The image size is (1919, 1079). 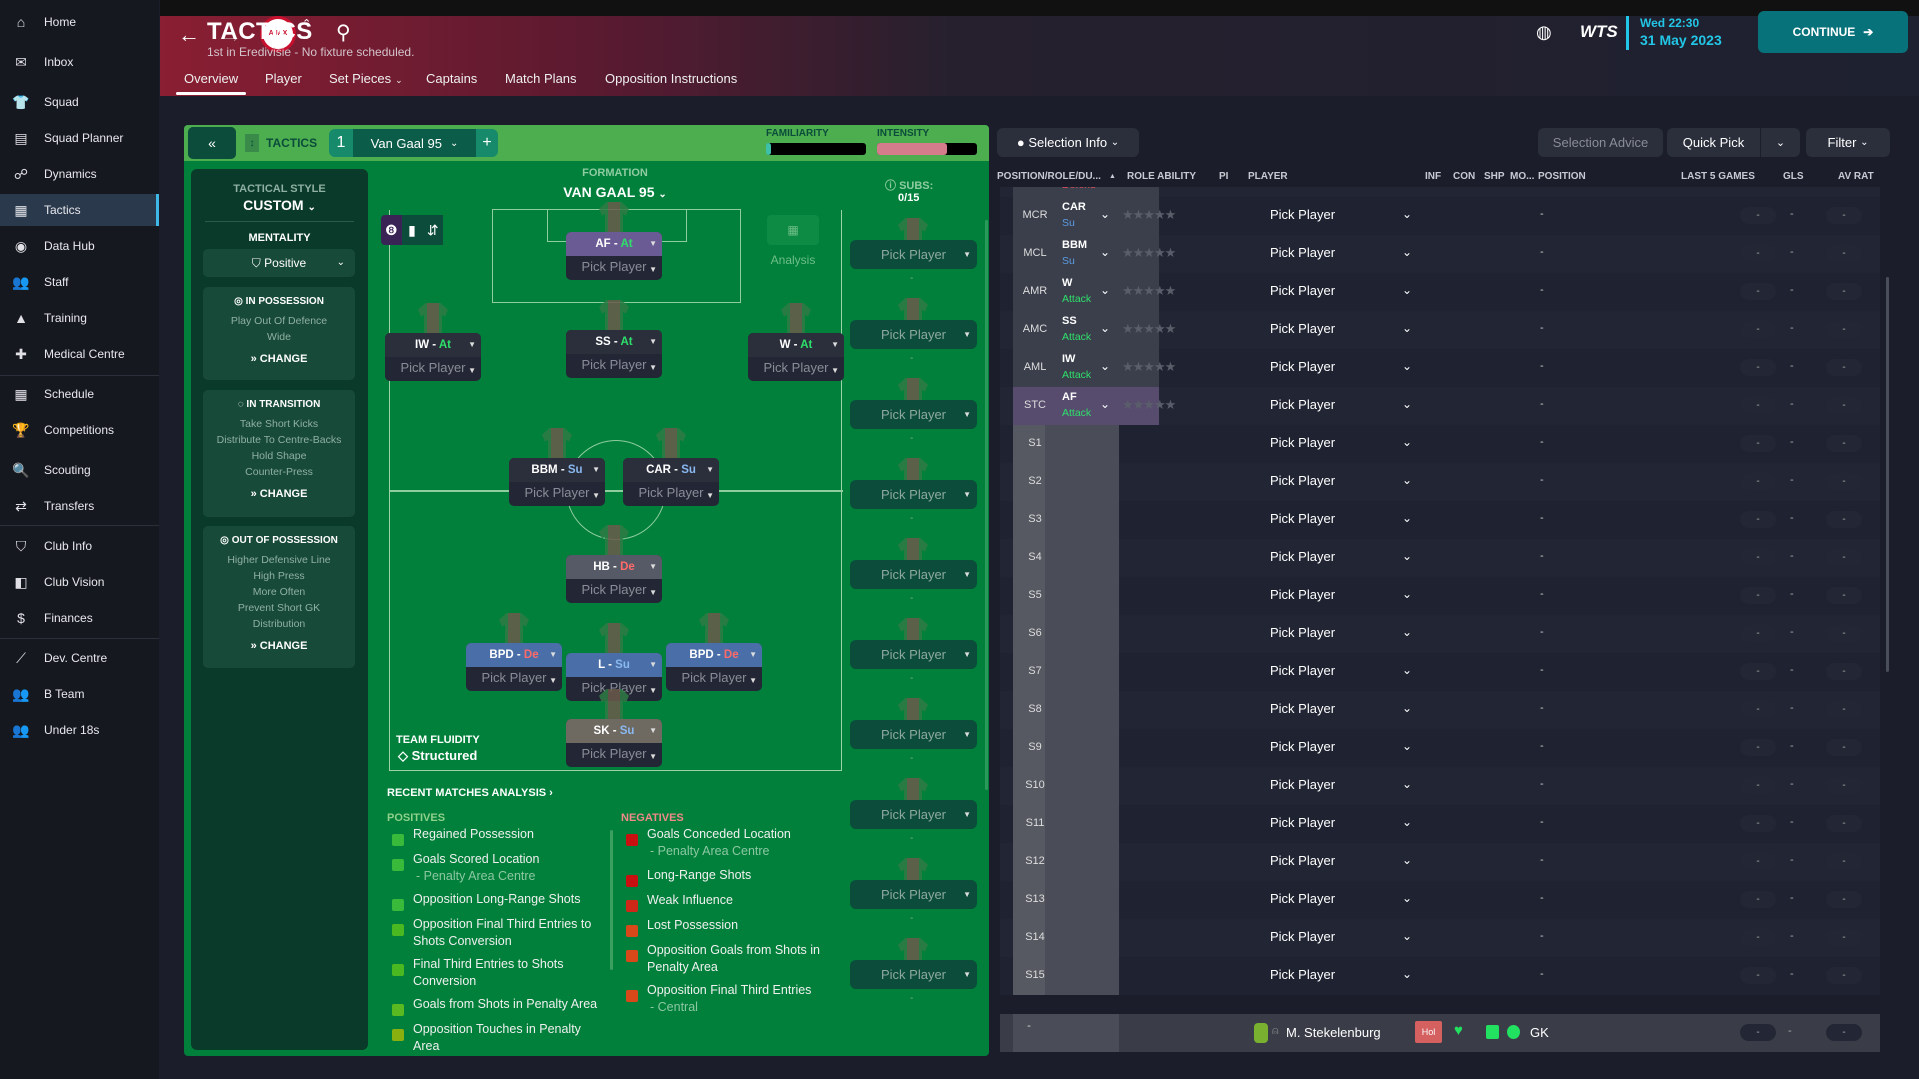 What do you see at coordinates (510, 973) in the screenshot?
I see `analysis-item: Final Third Entries to Shots Conversion` at bounding box center [510, 973].